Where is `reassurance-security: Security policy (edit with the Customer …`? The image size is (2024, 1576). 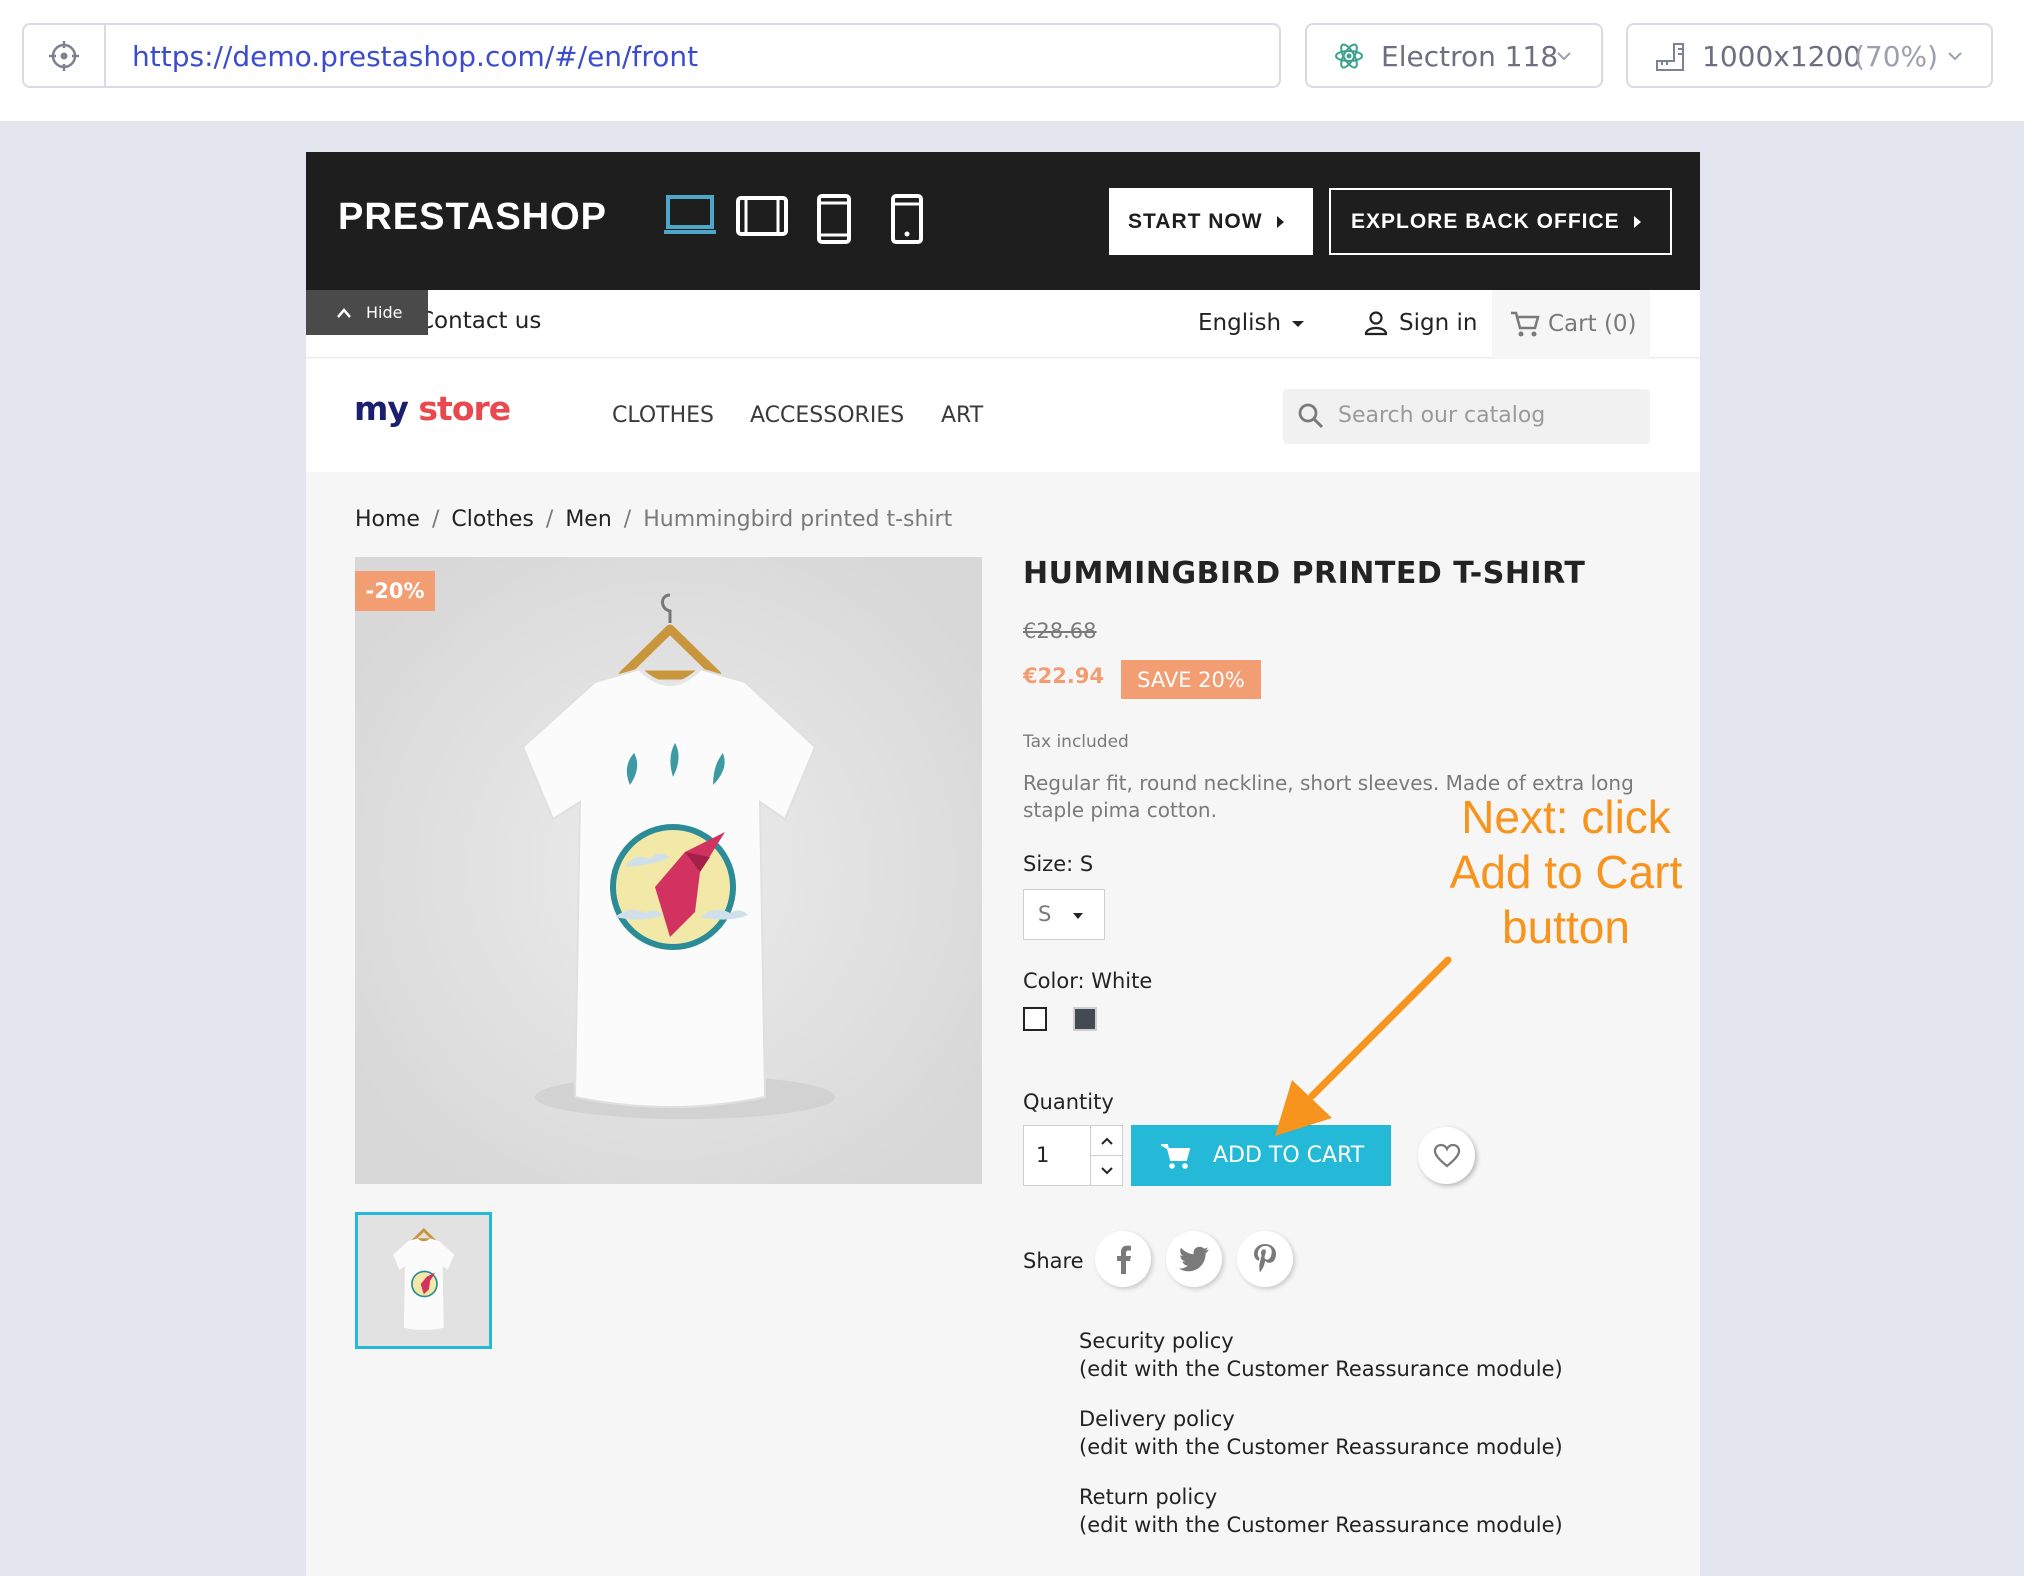 reassurance-security: Security policy (edit with the Customer … is located at coordinates (1321, 1355).